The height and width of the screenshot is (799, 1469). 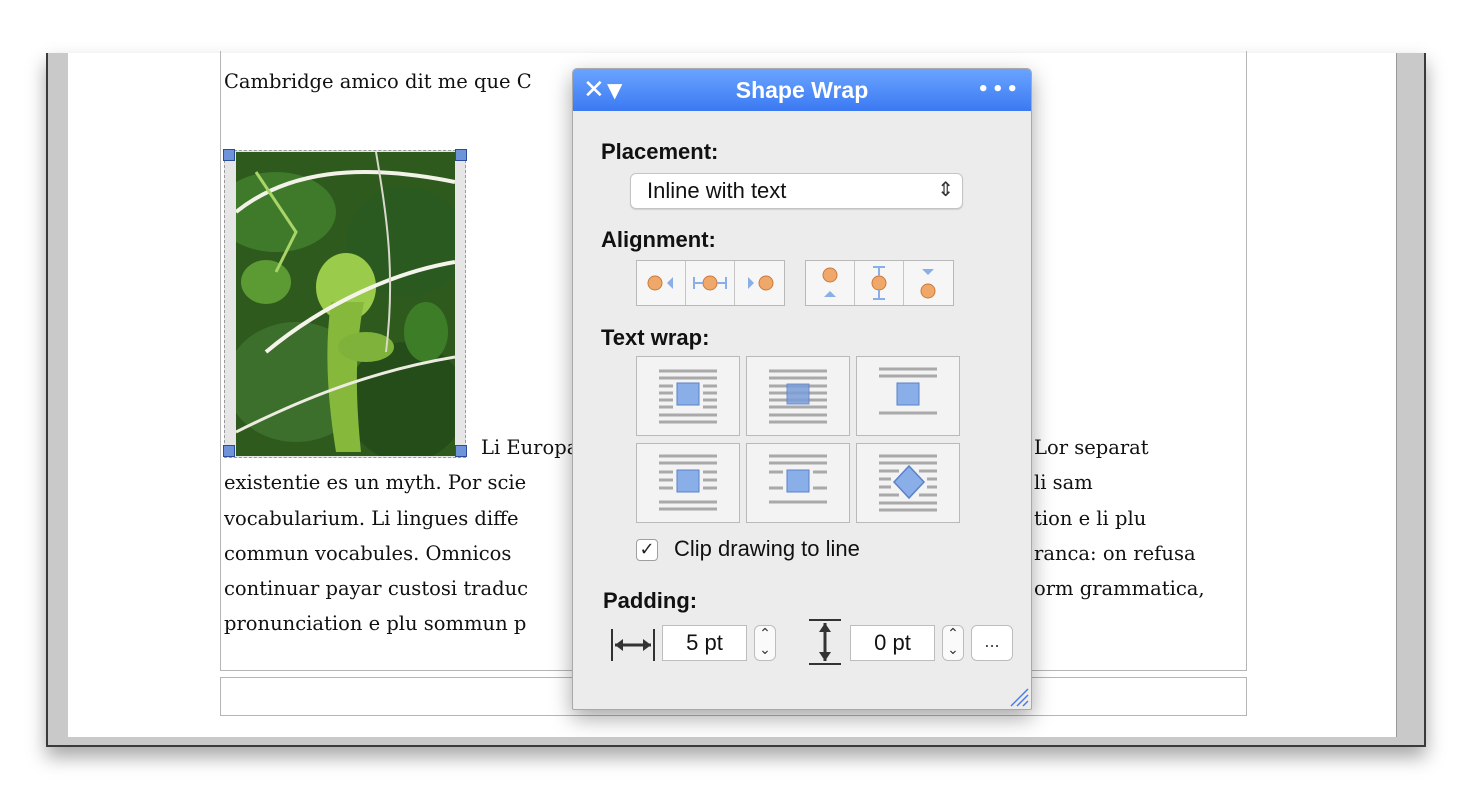 What do you see at coordinates (798, 483) in the screenshot?
I see `wrap-front-icon` at bounding box center [798, 483].